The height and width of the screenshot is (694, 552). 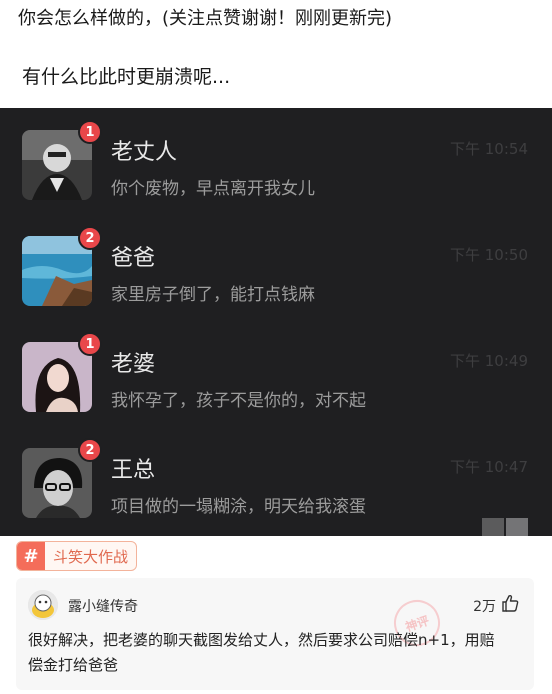 I want to click on contact-name: 王总, so click(x=133, y=470).